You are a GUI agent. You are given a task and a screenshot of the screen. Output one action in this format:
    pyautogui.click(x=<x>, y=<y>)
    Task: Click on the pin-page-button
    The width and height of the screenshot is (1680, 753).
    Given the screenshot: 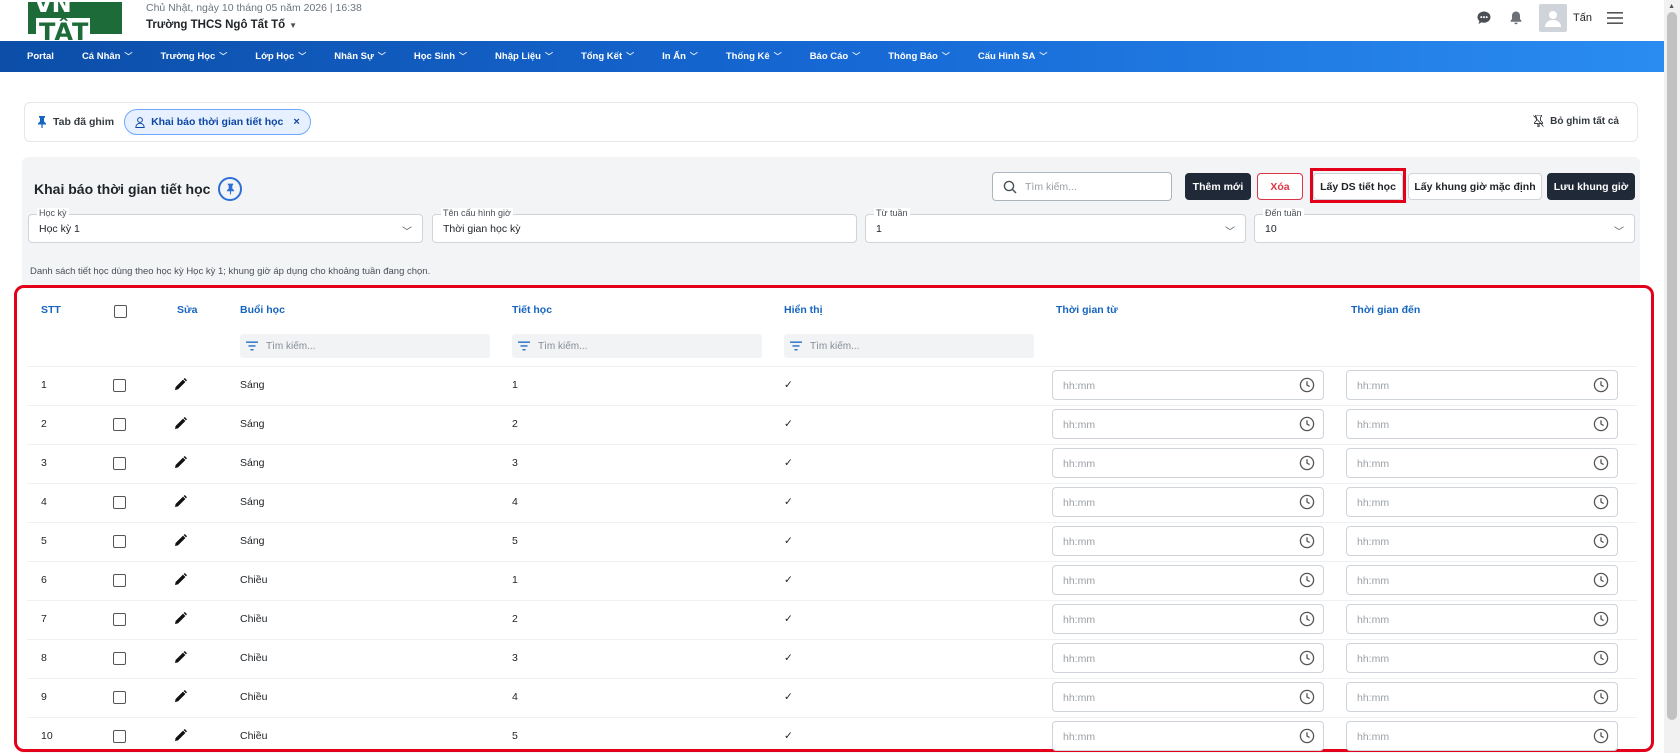 What is the action you would take?
    pyautogui.click(x=230, y=189)
    